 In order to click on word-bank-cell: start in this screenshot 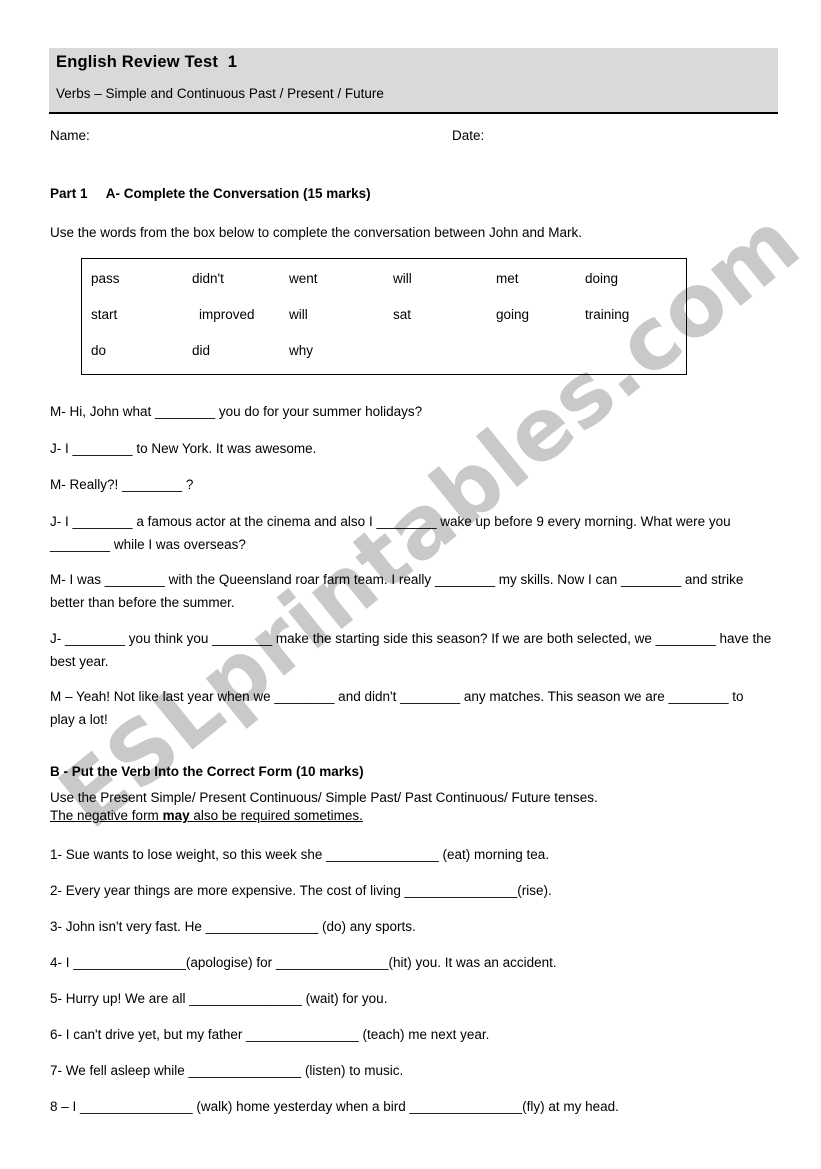, I will do `click(104, 314)`.